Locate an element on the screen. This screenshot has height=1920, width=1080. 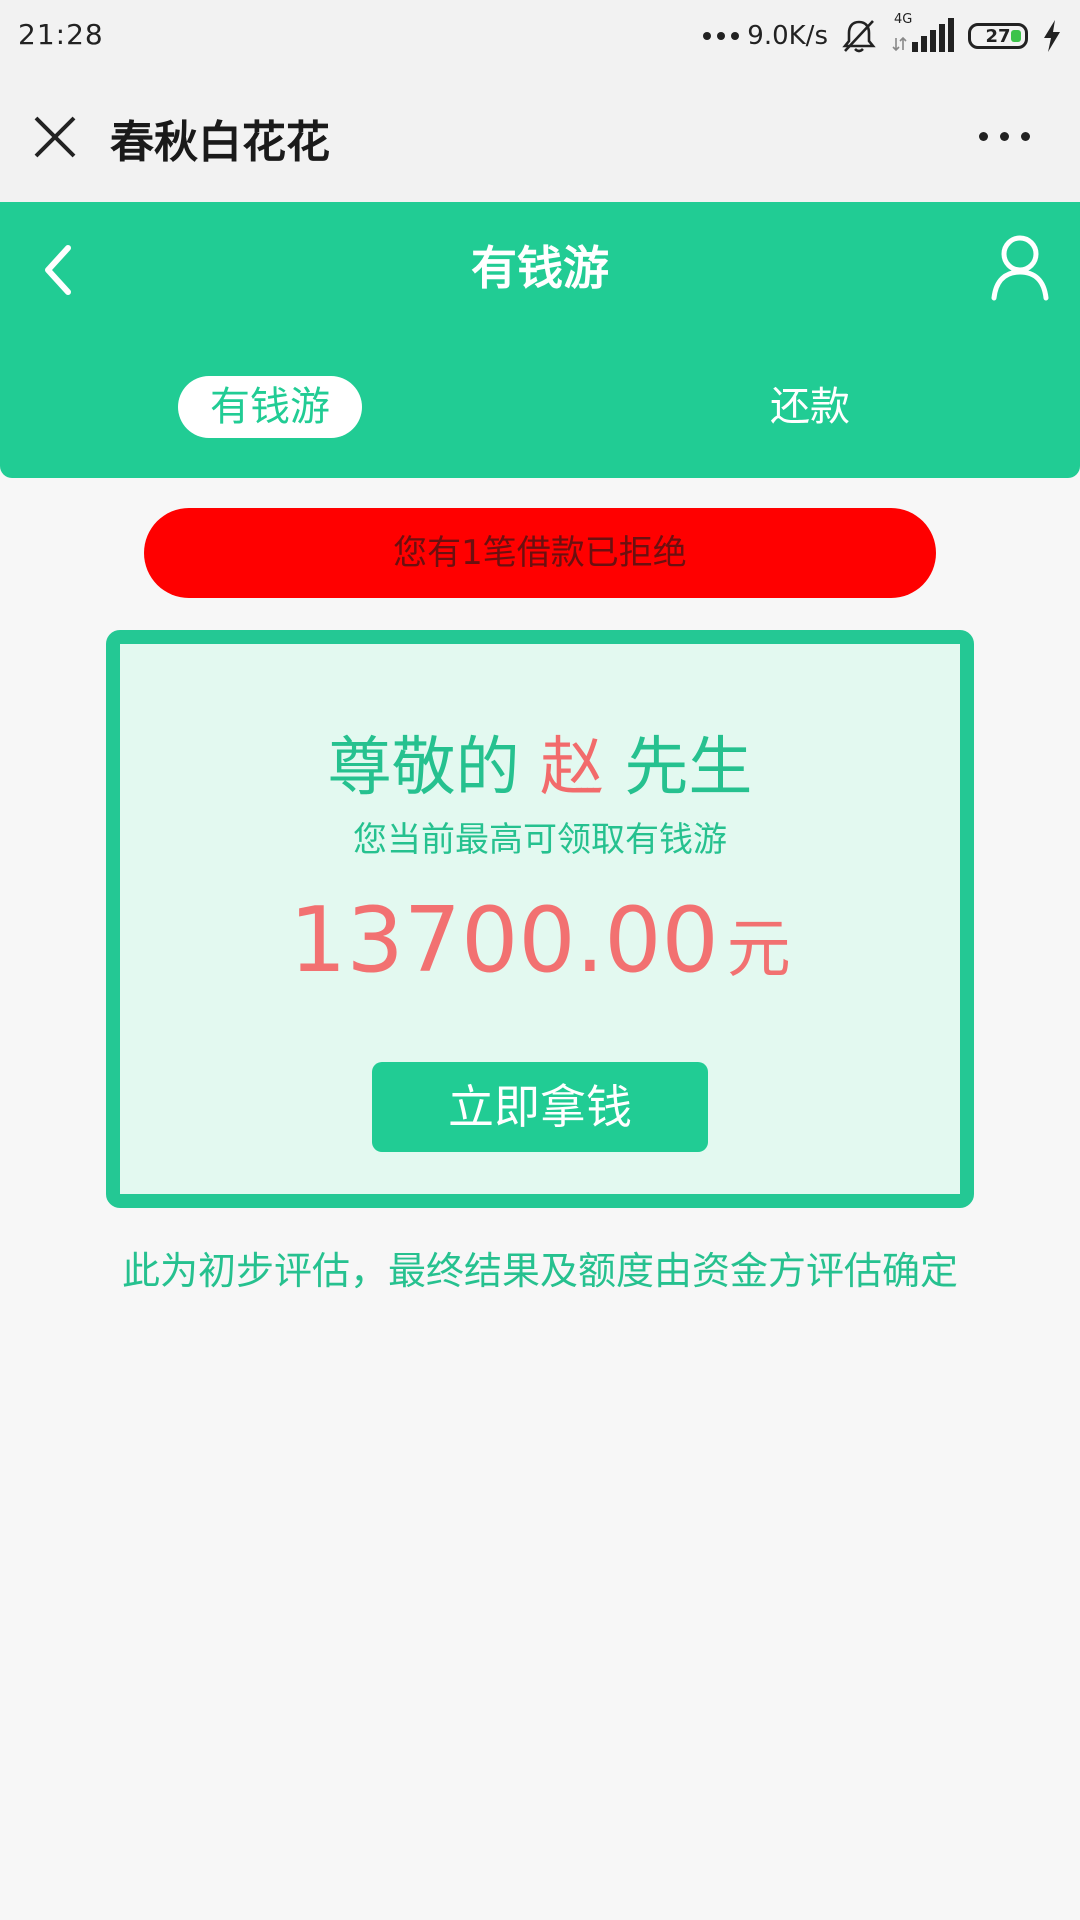
cell-signal-icon: 4G is located at coordinates (922, 34).